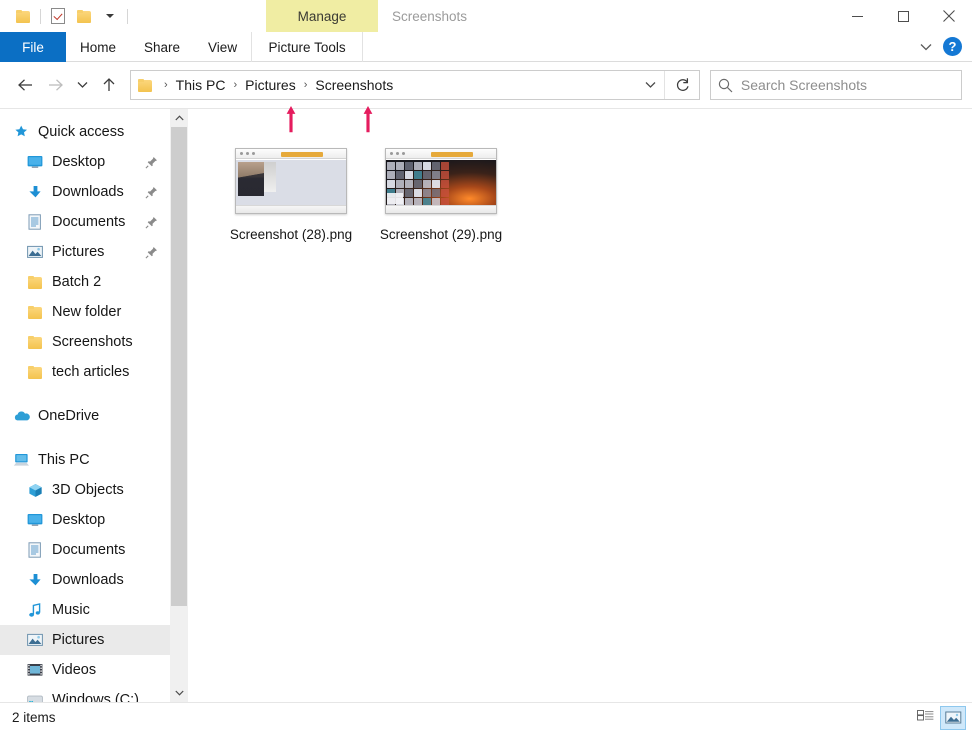  Describe the element at coordinates (650, 85) in the screenshot. I see `previous-locations-chevron-icon` at that location.